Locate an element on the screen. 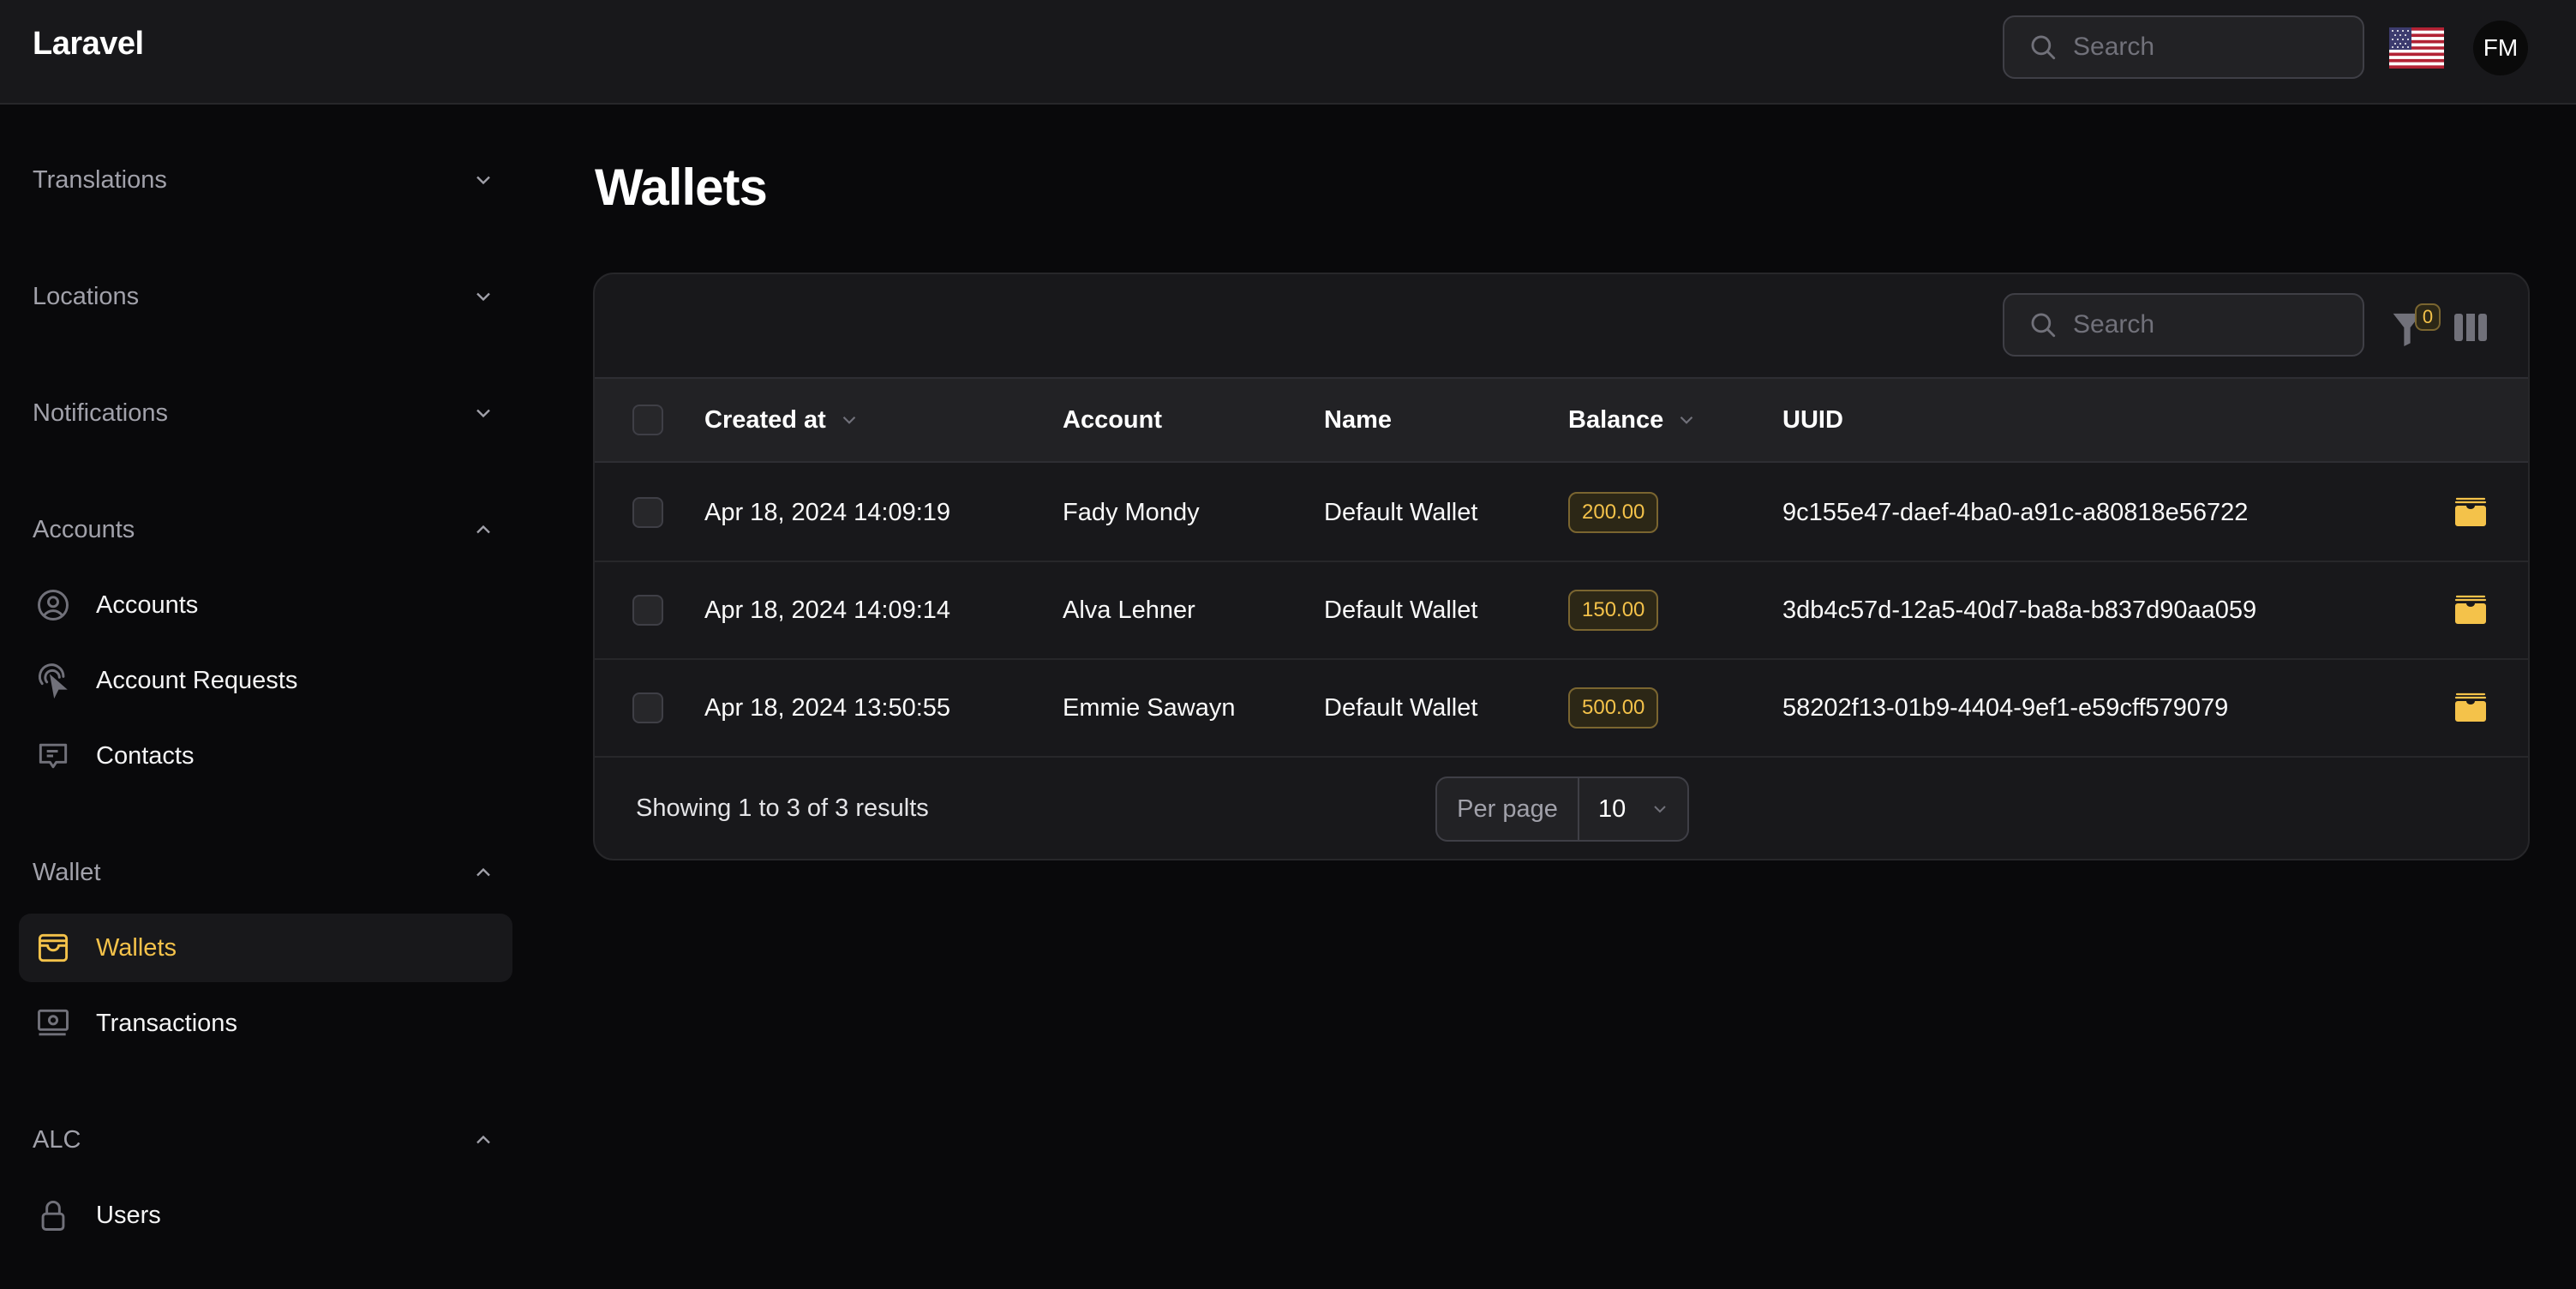 The height and width of the screenshot is (1289, 2576). sidebar-item-account-requests: Account Requests is located at coordinates (265, 680).